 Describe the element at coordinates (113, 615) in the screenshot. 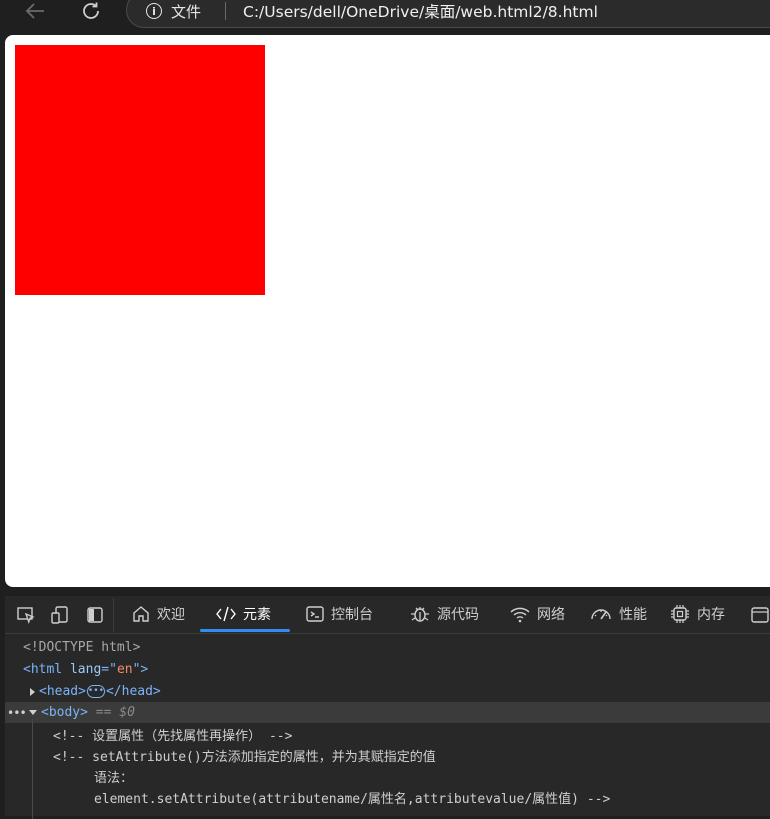

I see `toolbar-divider` at that location.